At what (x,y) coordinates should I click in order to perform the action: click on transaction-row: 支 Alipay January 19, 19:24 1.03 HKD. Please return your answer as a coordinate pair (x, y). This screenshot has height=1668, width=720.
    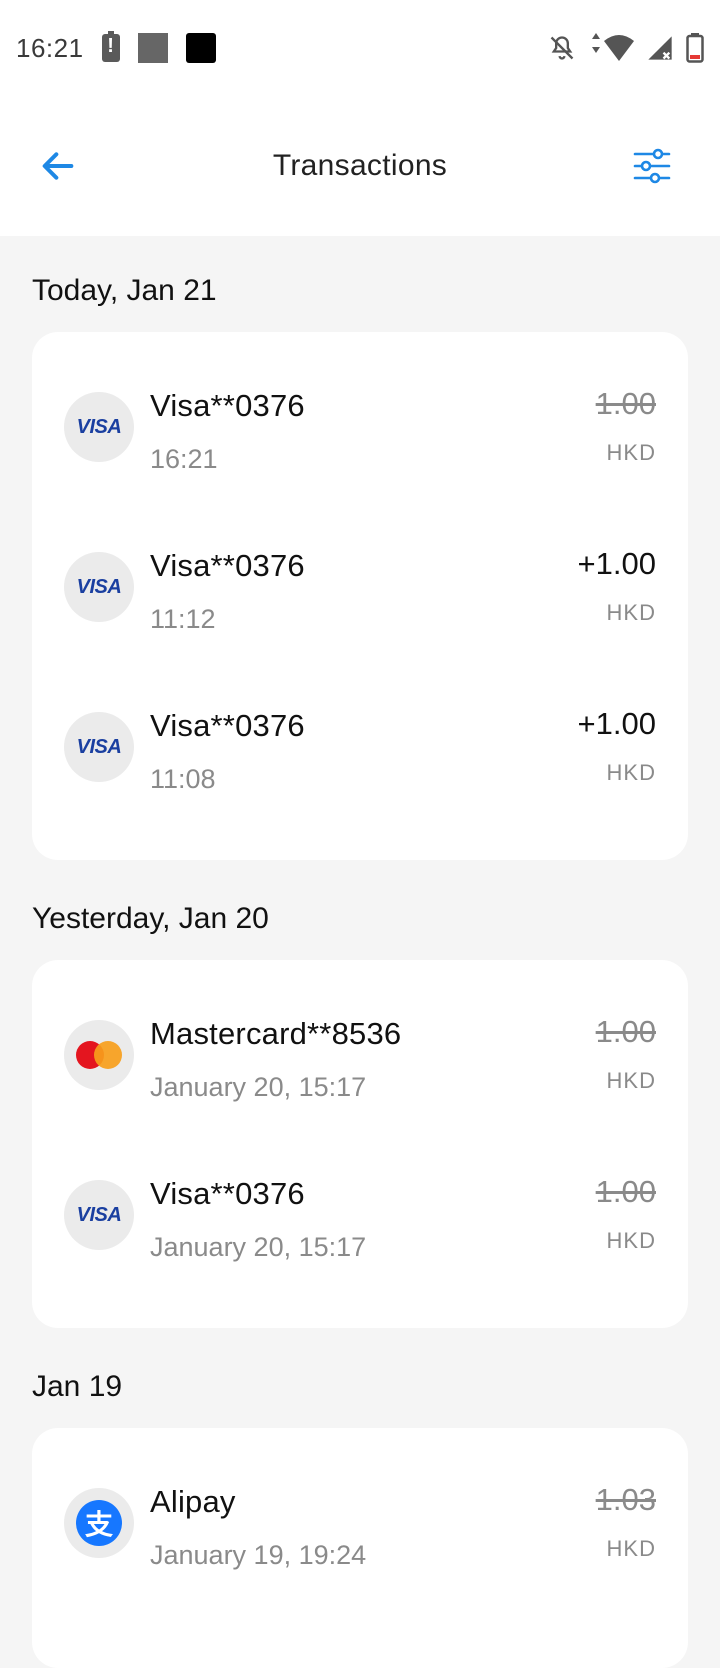
    Looking at the image, I should click on (360, 1548).